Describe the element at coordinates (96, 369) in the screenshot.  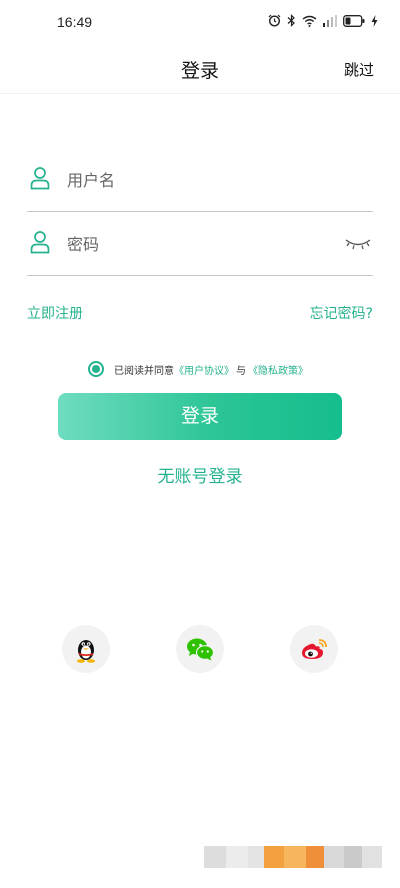
I see `agreement-radio` at that location.